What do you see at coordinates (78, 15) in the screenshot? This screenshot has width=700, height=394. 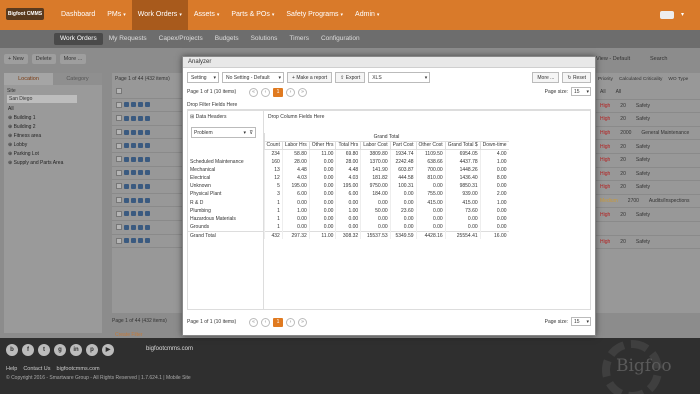 I see `nav-item-dashboard: Dashboard` at bounding box center [78, 15].